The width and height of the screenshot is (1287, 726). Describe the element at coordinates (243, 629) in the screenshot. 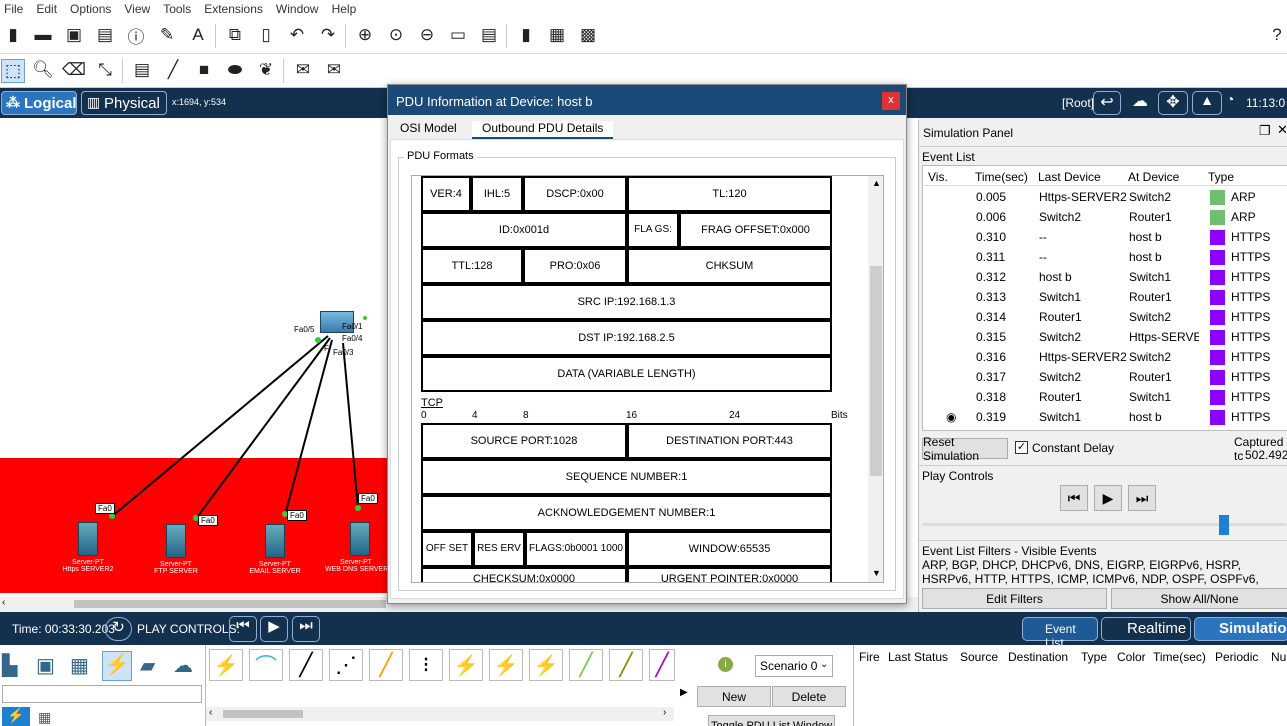

I see `back-icon: ⏮` at that location.